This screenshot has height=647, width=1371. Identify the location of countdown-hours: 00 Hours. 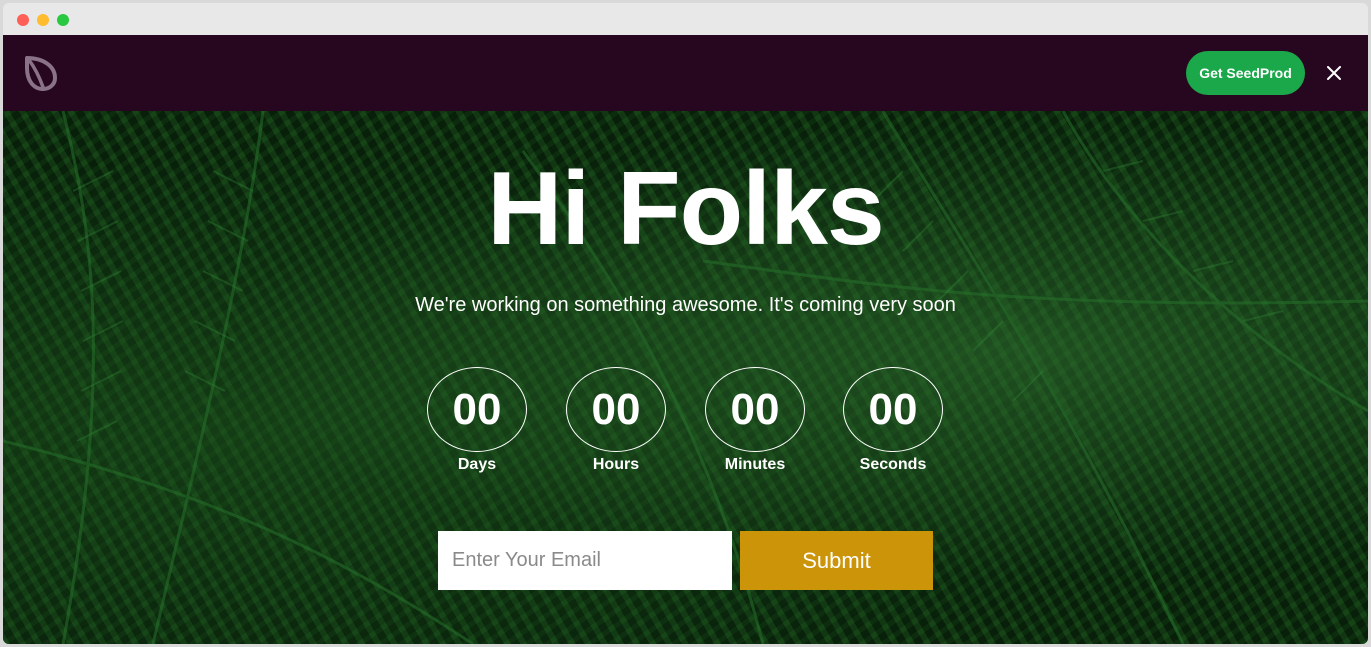
(616, 420).